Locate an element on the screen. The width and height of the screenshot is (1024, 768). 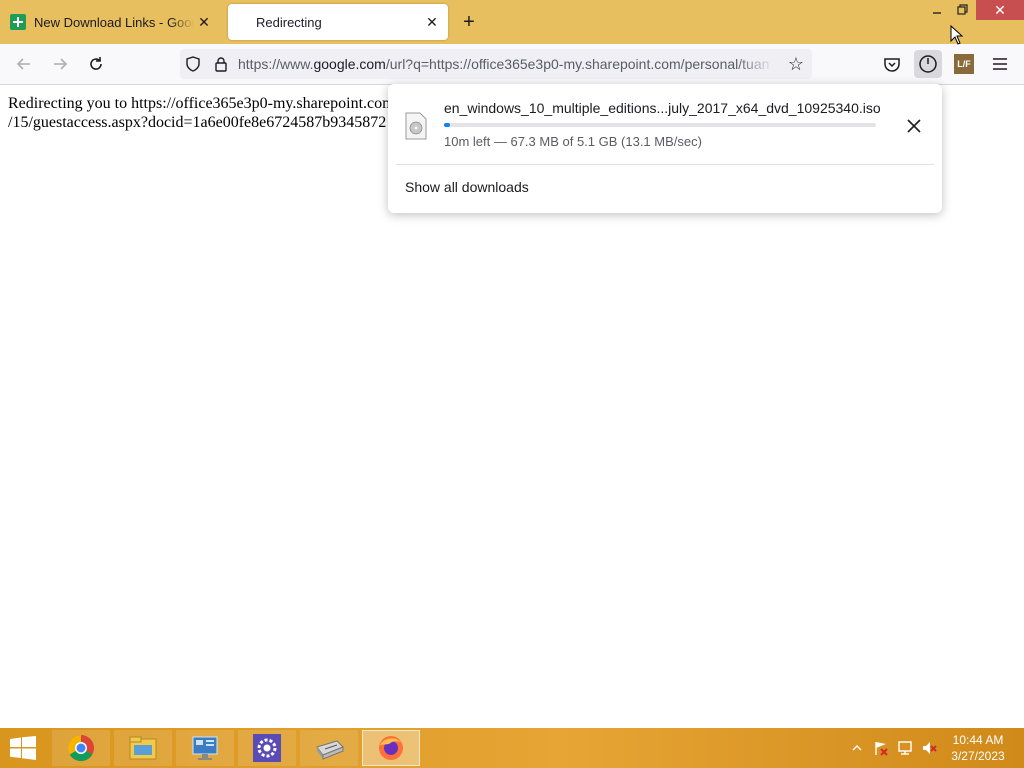
file-explorer-icon is located at coordinates (143, 748).